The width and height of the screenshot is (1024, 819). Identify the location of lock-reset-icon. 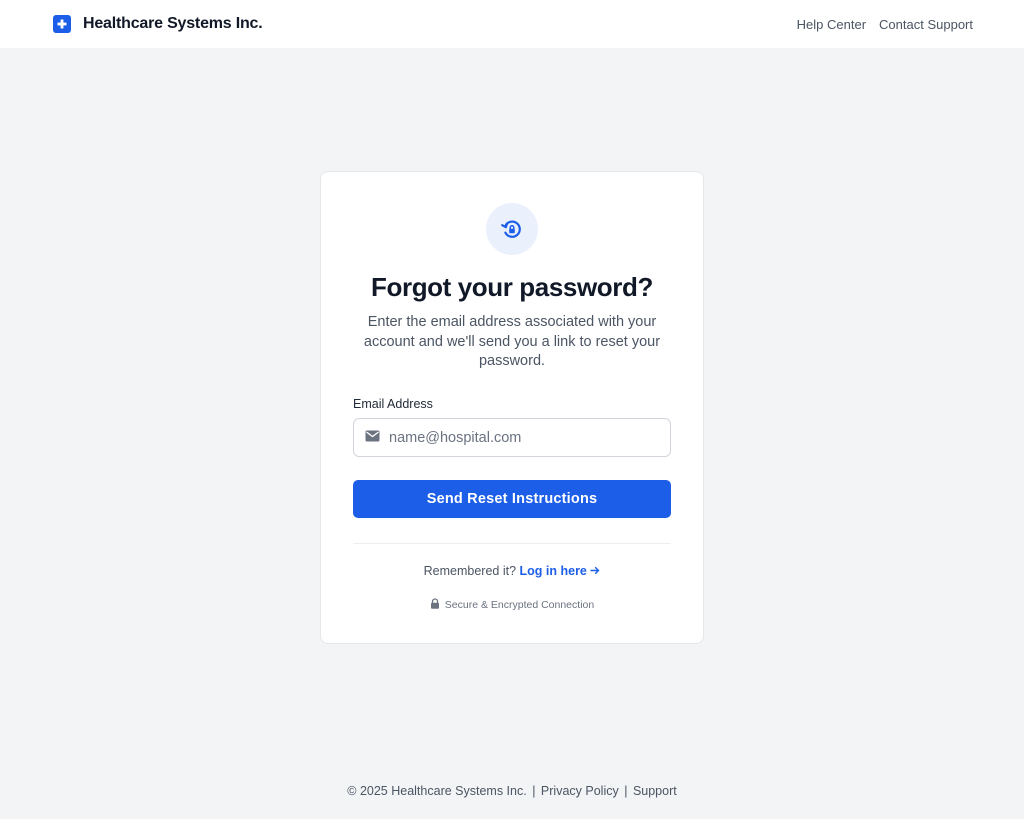
(512, 229).